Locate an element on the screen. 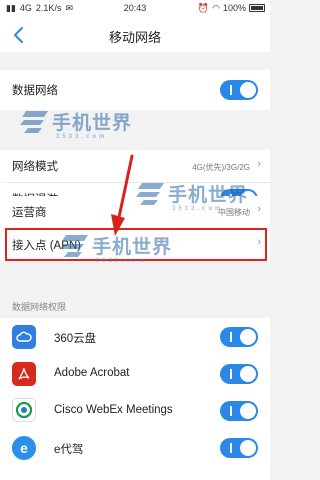 The height and width of the screenshot is (480, 320). app-label: Adobe Acrobat is located at coordinates (92, 373).